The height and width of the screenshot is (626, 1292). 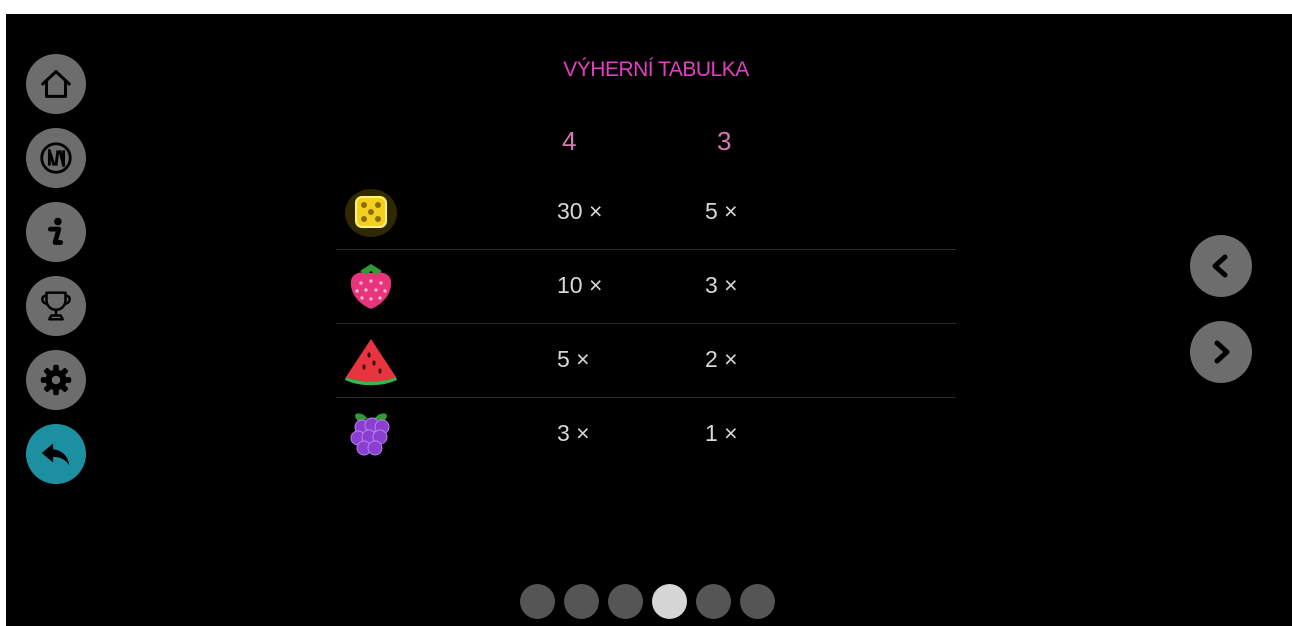 What do you see at coordinates (580, 285) in the screenshot?
I see `payout-4-of-kind: 10 ×` at bounding box center [580, 285].